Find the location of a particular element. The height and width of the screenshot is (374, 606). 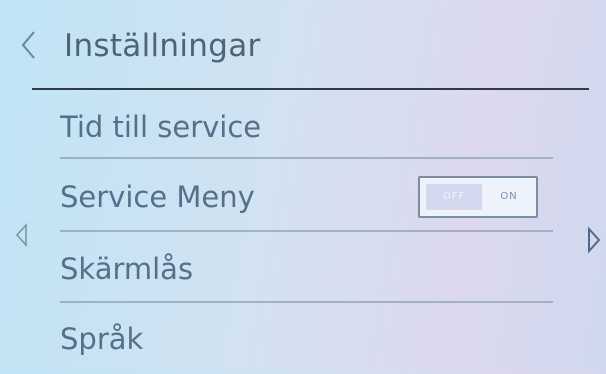

menu-item-label: Språk is located at coordinates (102, 339).